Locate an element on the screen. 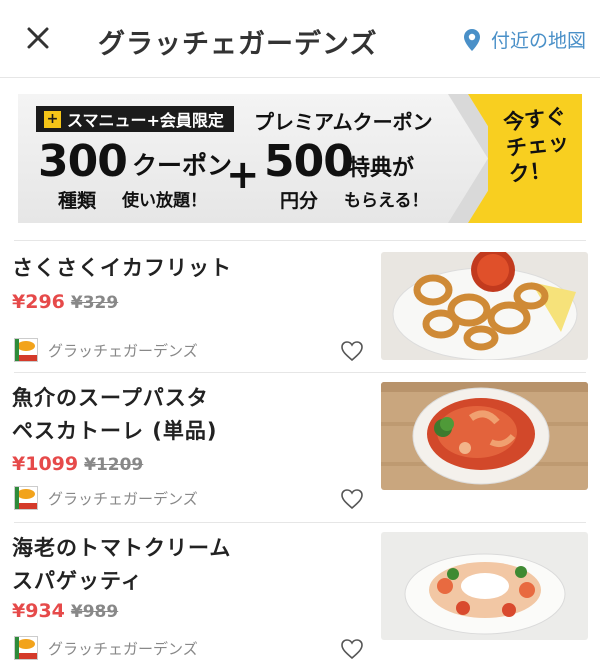  page-title: グラッチェガーデンズ is located at coordinates (238, 44).